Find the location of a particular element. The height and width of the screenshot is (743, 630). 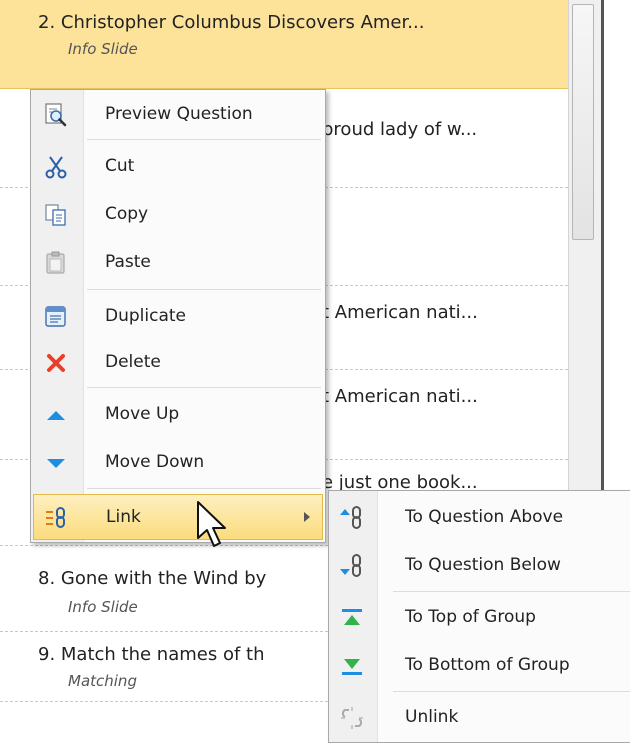

submenu-item-to-top-of-group: To Top of Group is located at coordinates (480, 618).